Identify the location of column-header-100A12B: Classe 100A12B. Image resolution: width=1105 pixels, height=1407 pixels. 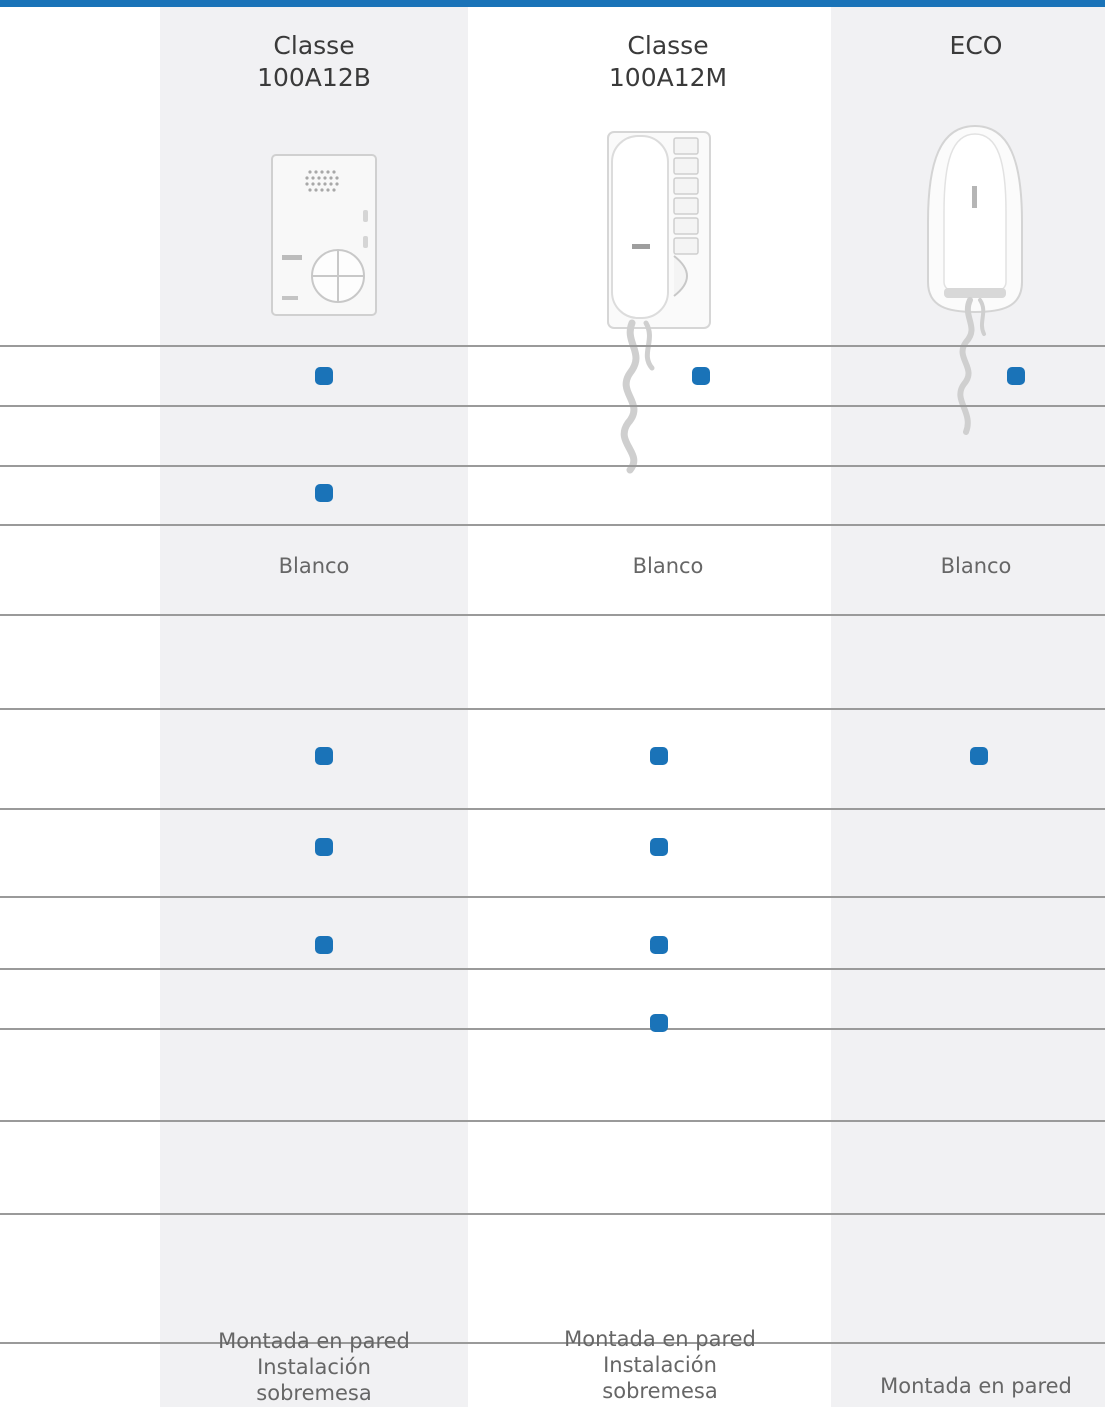
(314, 62).